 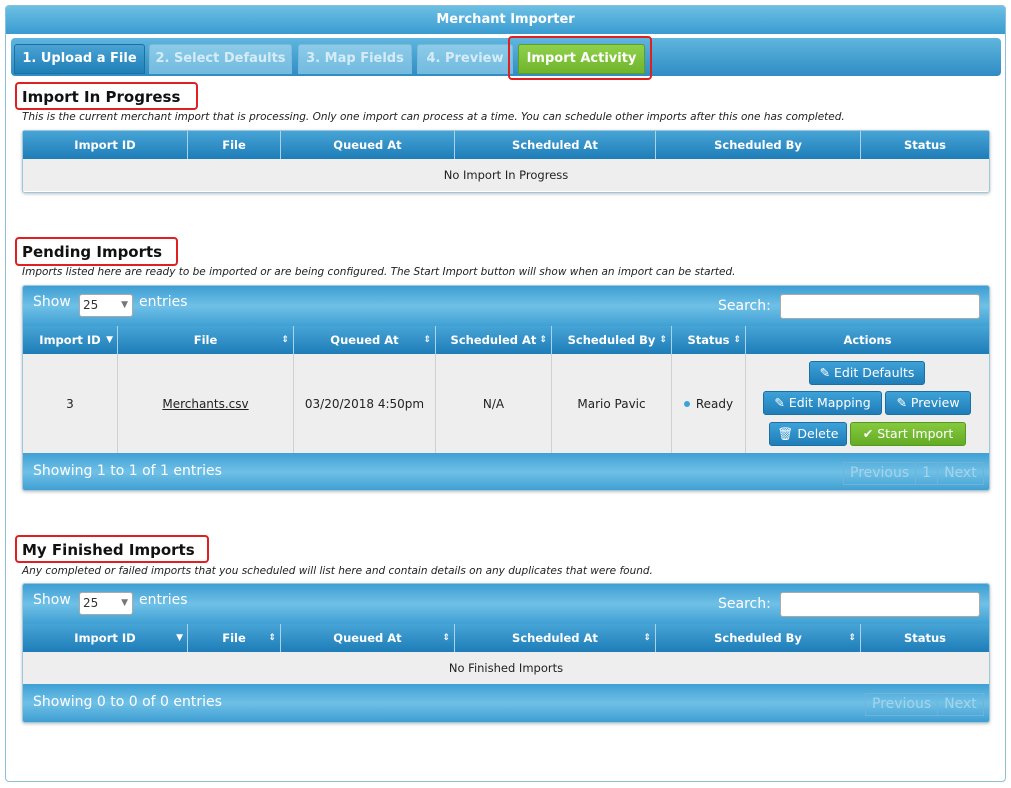 I want to click on tab-preview: 4. Preview, so click(x=465, y=59).